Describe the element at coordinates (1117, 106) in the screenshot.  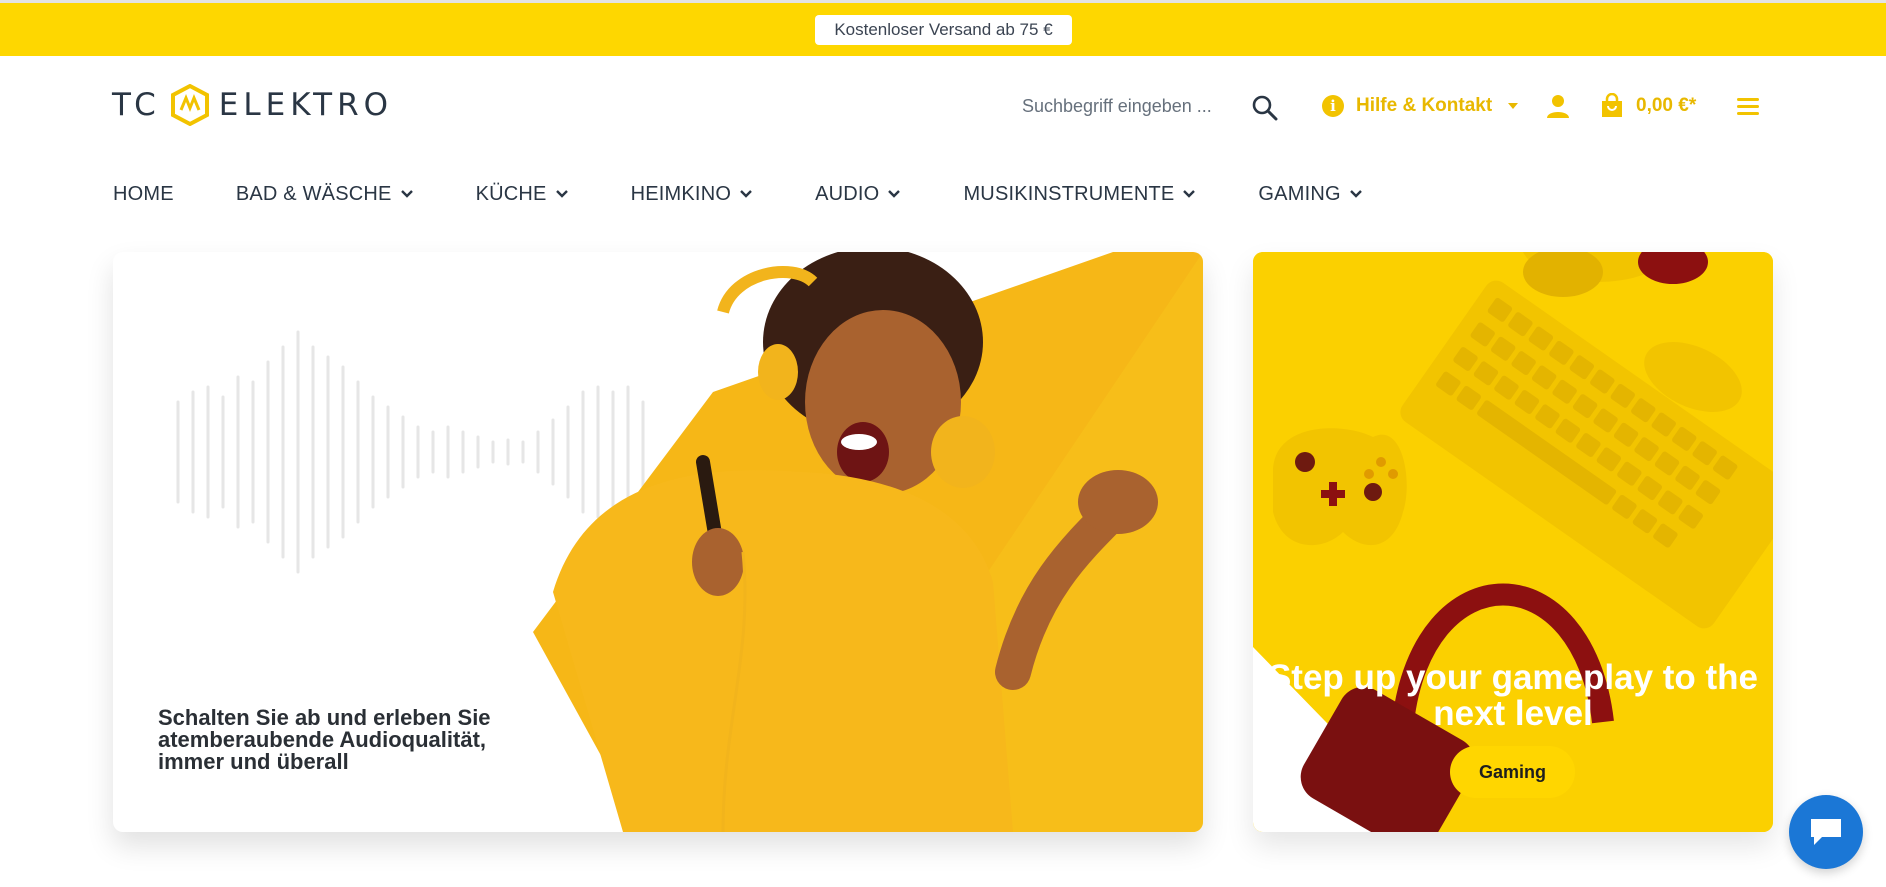
I see `search-input` at that location.